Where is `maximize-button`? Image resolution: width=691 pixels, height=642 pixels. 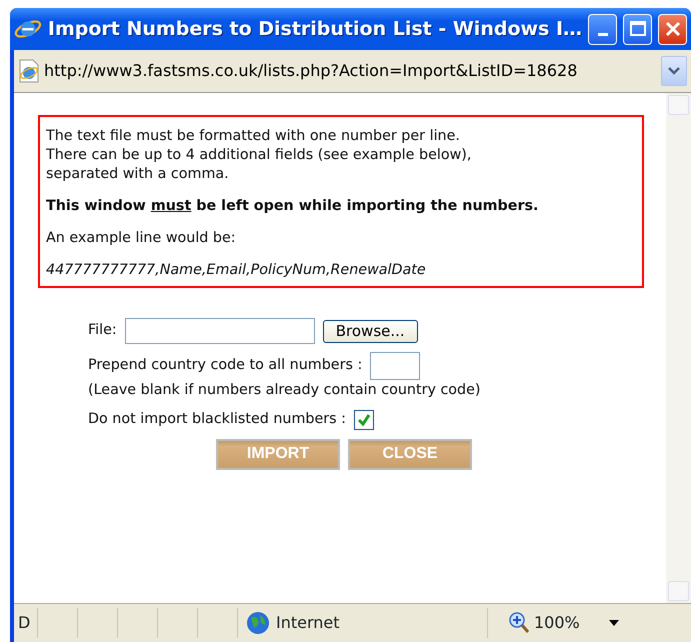 maximize-button is located at coordinates (637, 29).